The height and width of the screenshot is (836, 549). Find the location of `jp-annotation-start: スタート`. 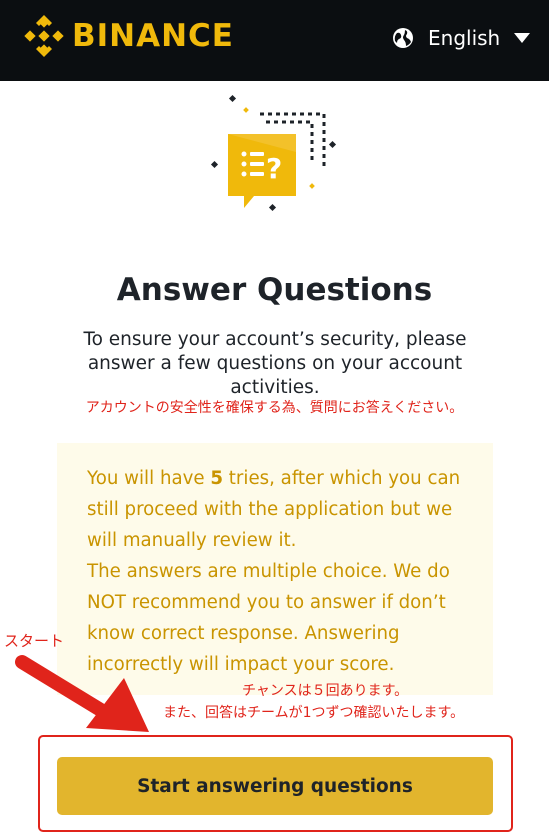

jp-annotation-start: スタート is located at coordinates (34, 641).